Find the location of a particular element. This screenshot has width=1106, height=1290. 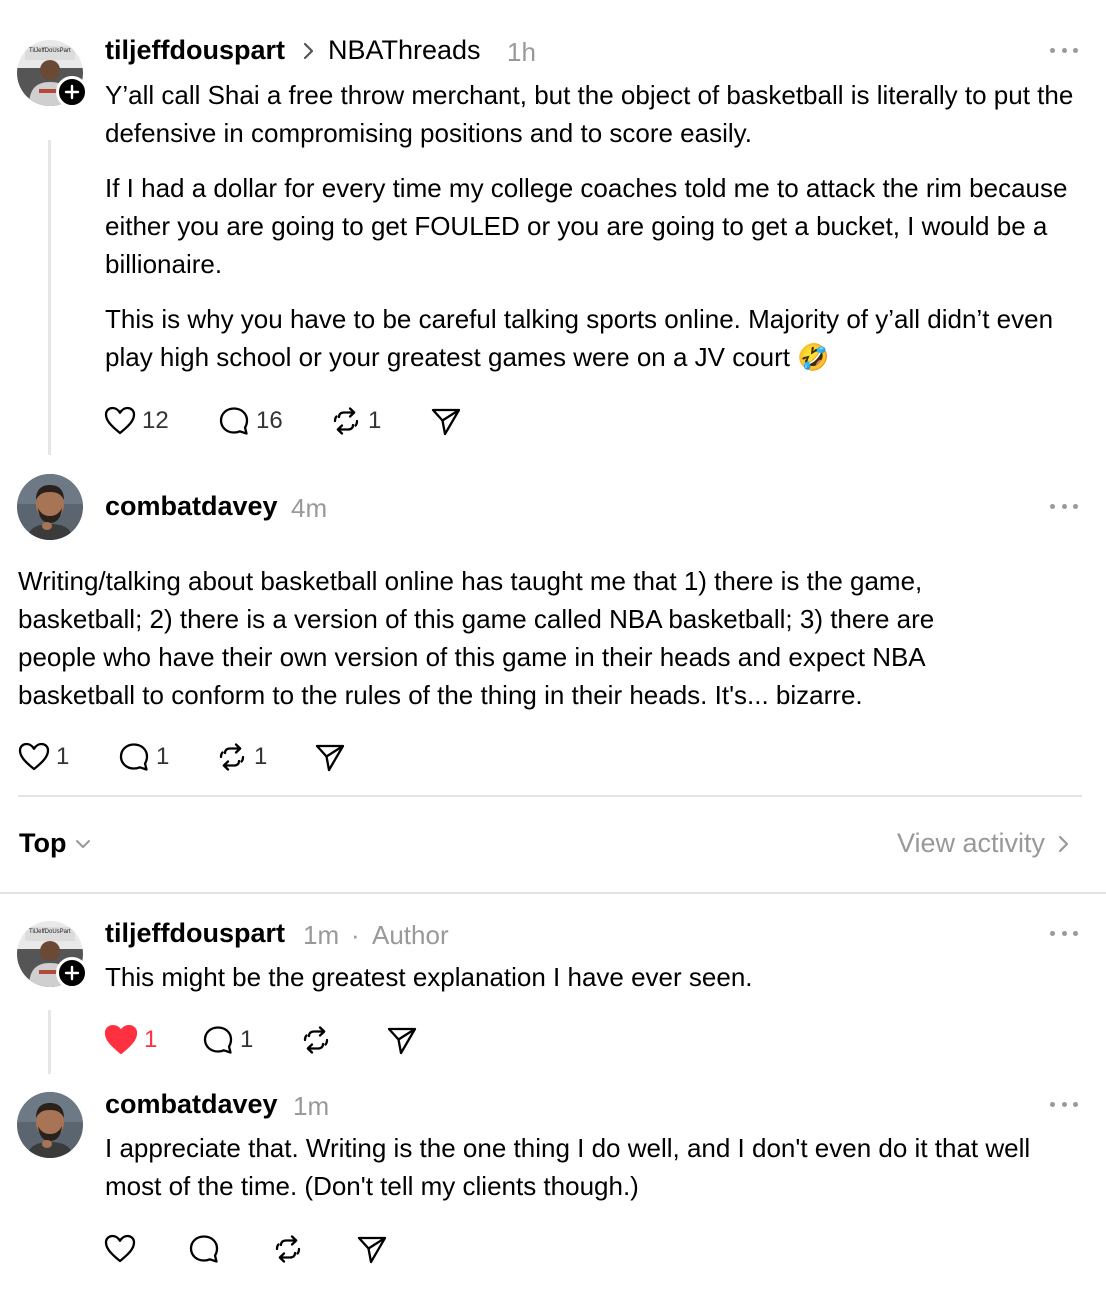

post-time: 1h is located at coordinates (521, 52).